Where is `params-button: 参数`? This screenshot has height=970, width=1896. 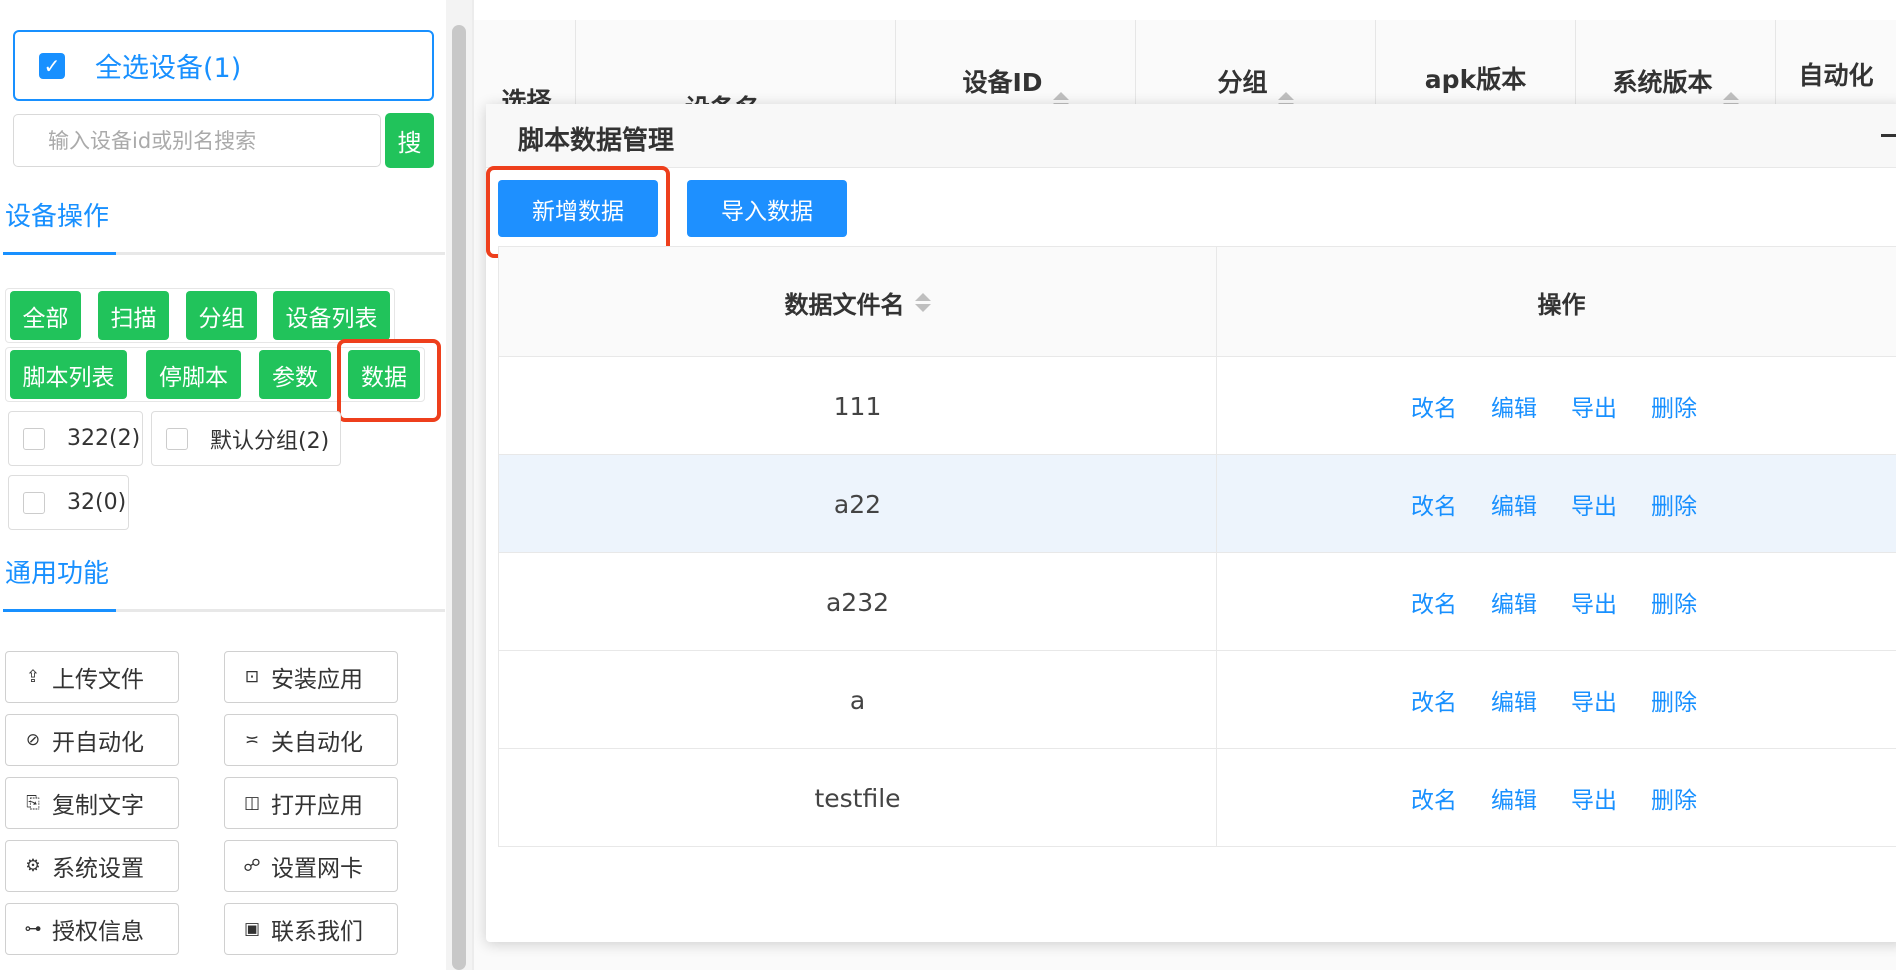 params-button: 参数 is located at coordinates (295, 374).